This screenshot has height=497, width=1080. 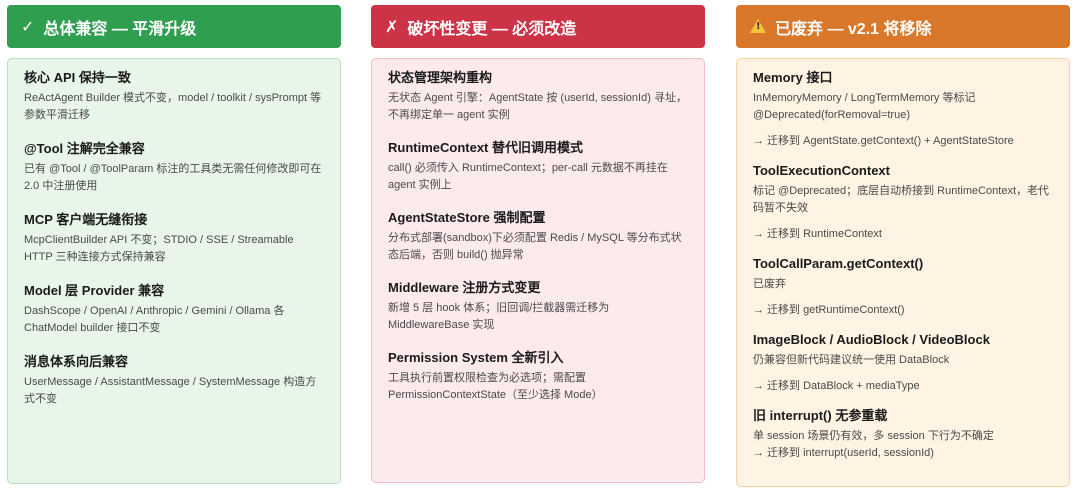 I want to click on item-description: 单 session 场景仍有效，多 session 下行为不确定, so click(x=873, y=436).